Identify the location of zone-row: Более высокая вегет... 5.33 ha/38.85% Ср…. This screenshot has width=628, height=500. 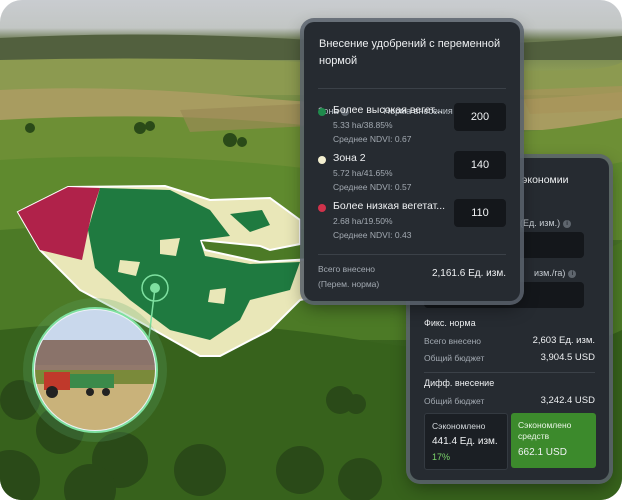
(418, 129).